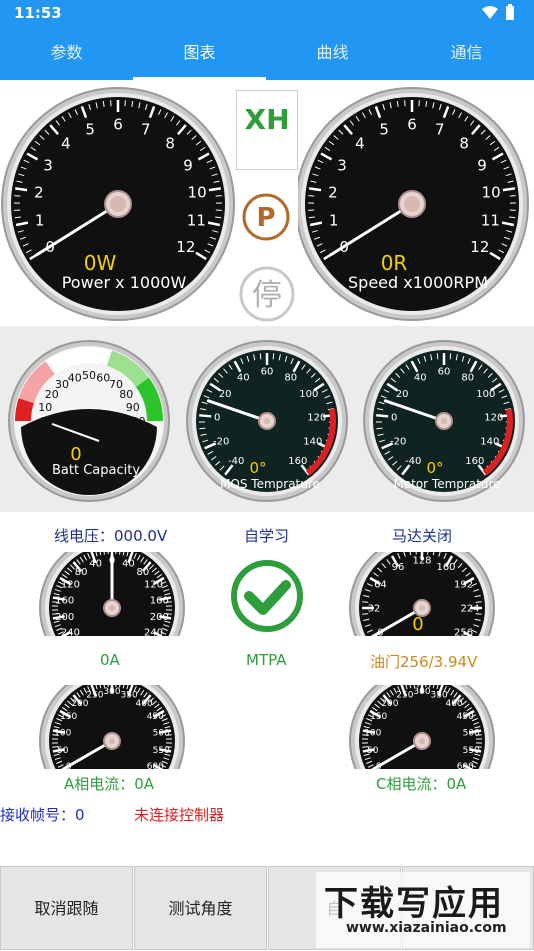  What do you see at coordinates (463, 585) in the screenshot?
I see `gauge-tick-label: 192` at bounding box center [463, 585].